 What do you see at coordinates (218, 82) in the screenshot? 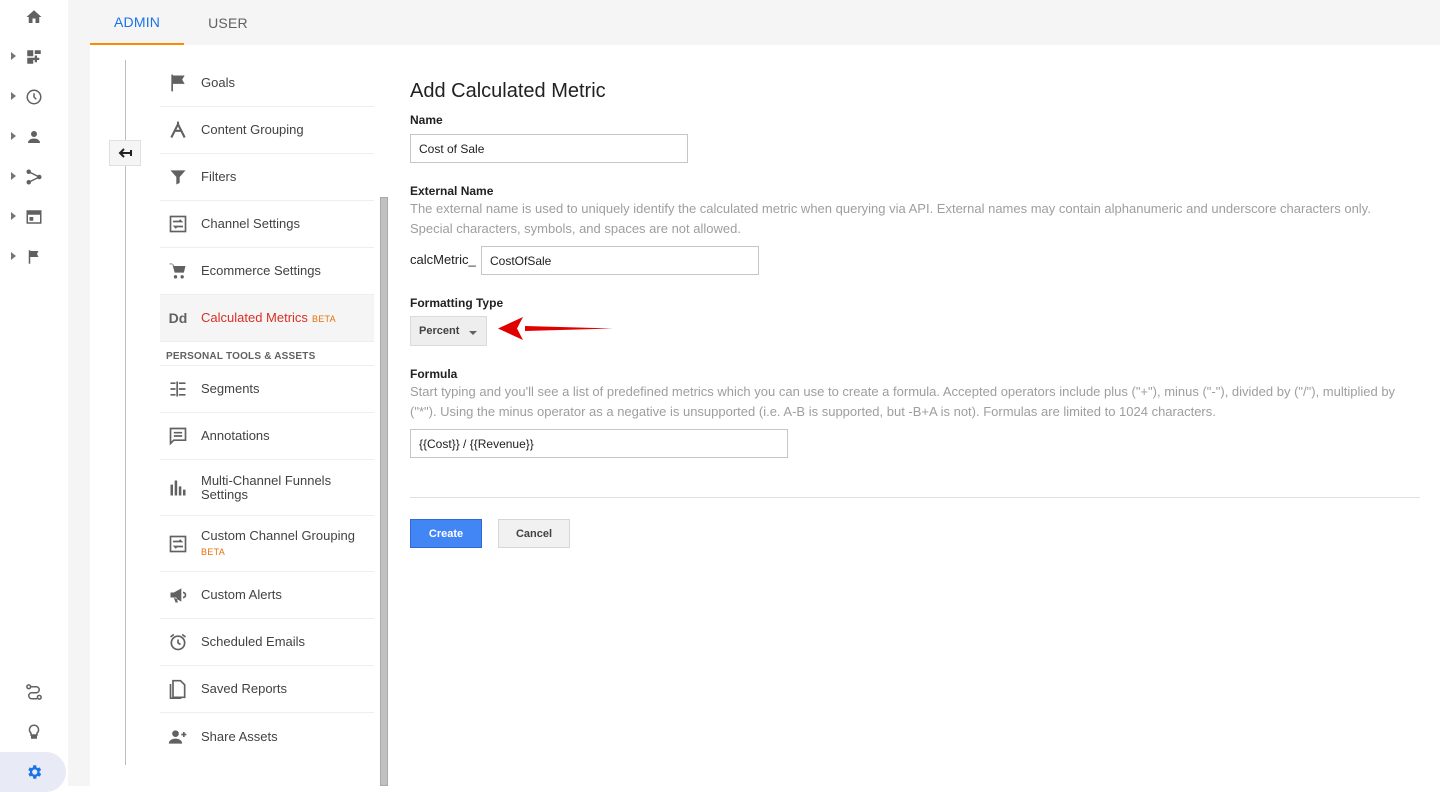
I see `nav-item-label: Goals` at bounding box center [218, 82].